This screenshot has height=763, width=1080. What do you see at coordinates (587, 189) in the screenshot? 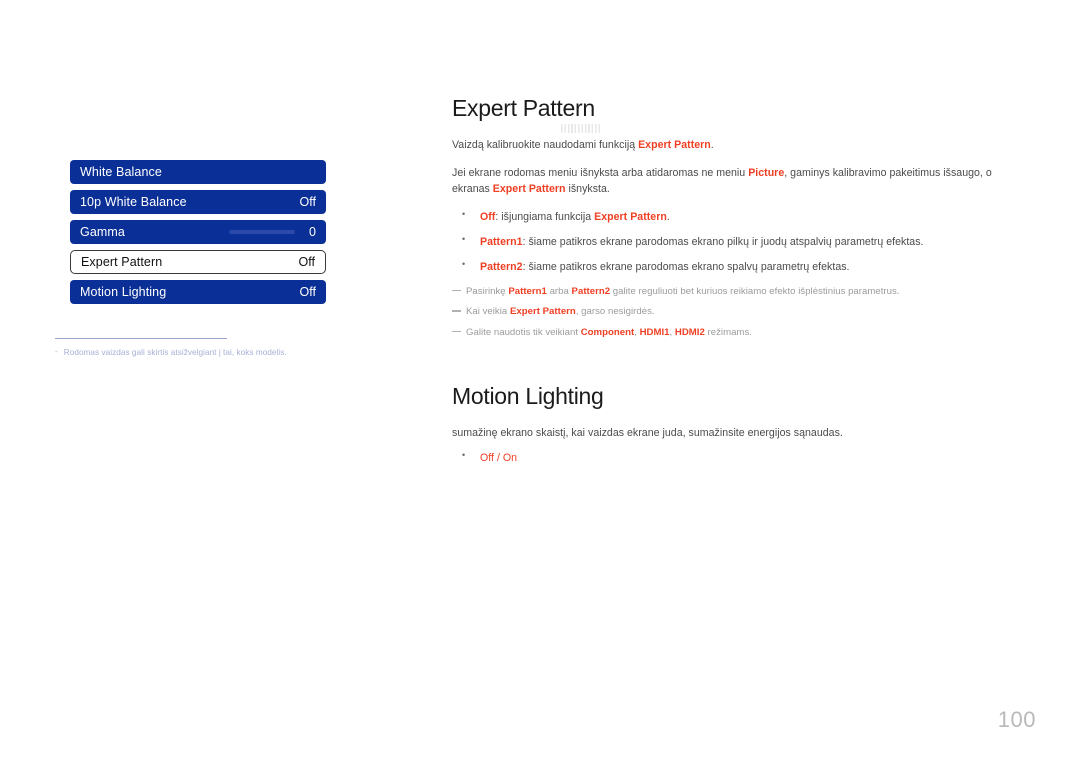
I see `intro2-text-c: išnyksta.` at bounding box center [587, 189].